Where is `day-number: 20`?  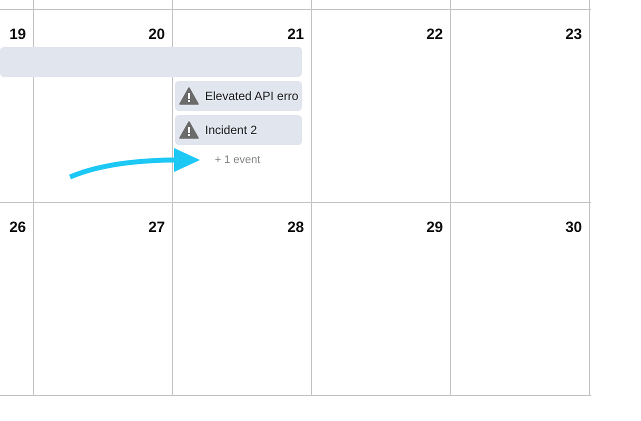 day-number: 20 is located at coordinates (156, 34).